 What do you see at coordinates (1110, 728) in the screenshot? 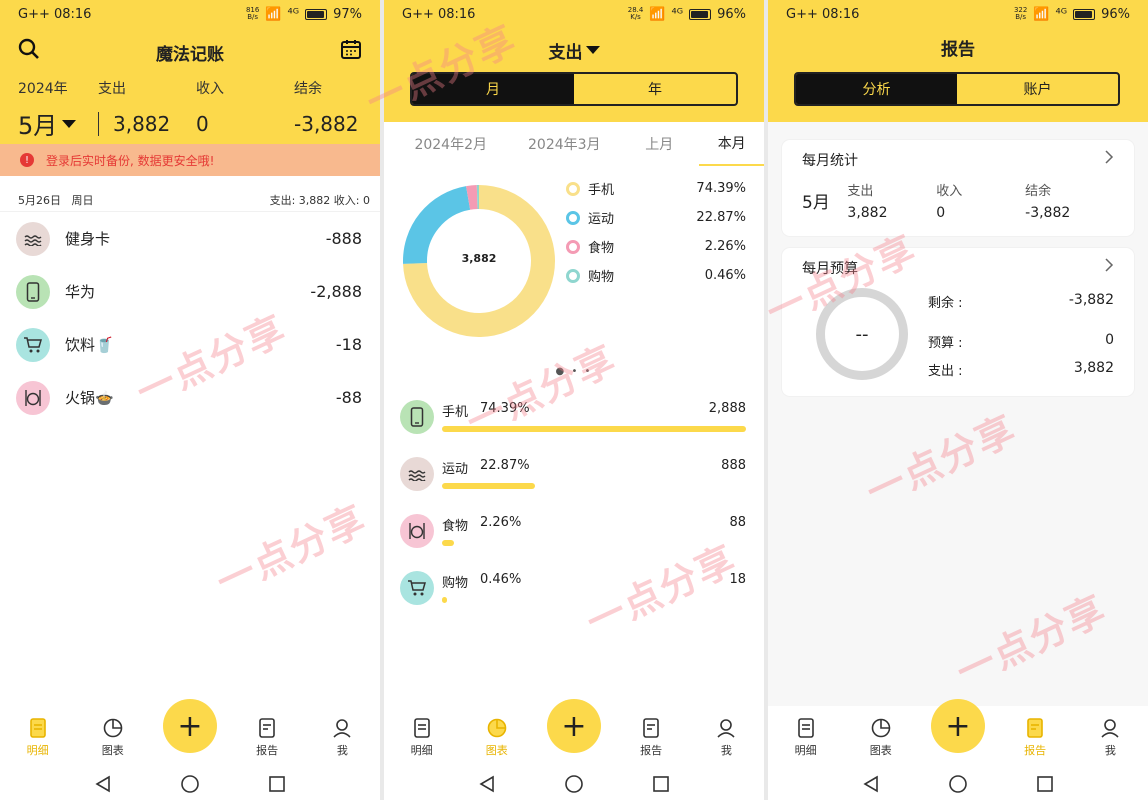
I see `user-icon` at bounding box center [1110, 728].